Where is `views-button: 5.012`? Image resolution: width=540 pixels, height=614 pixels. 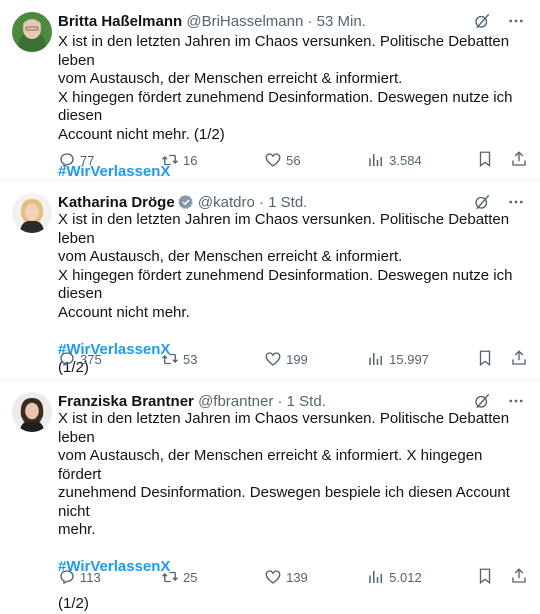
views-button: 5.012 is located at coordinates (421, 577).